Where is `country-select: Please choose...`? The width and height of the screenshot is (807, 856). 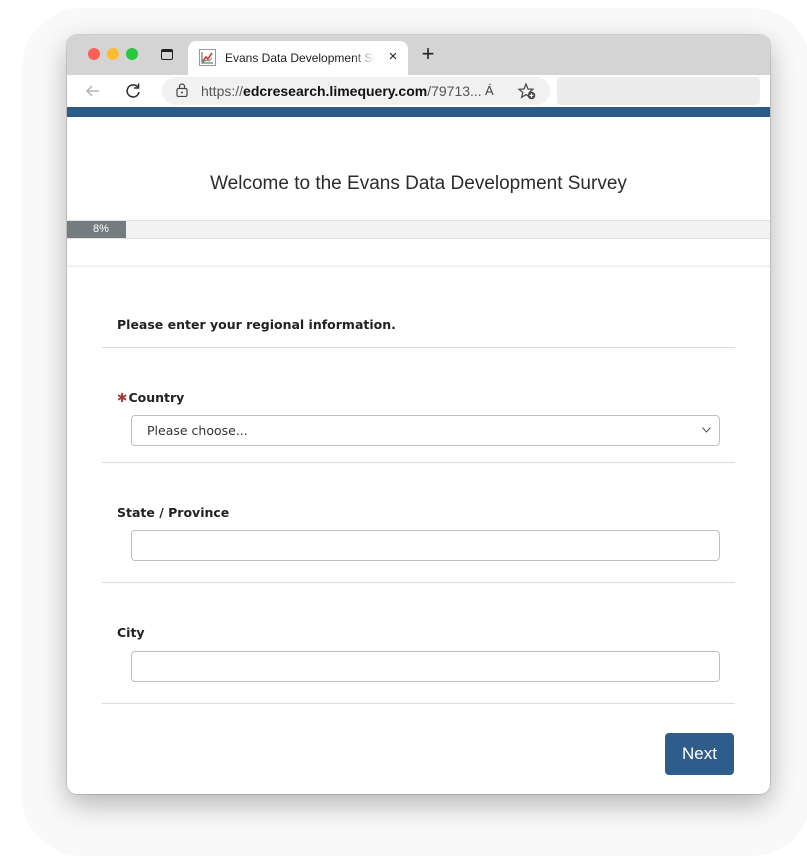
country-select: Please choose... is located at coordinates (425, 430).